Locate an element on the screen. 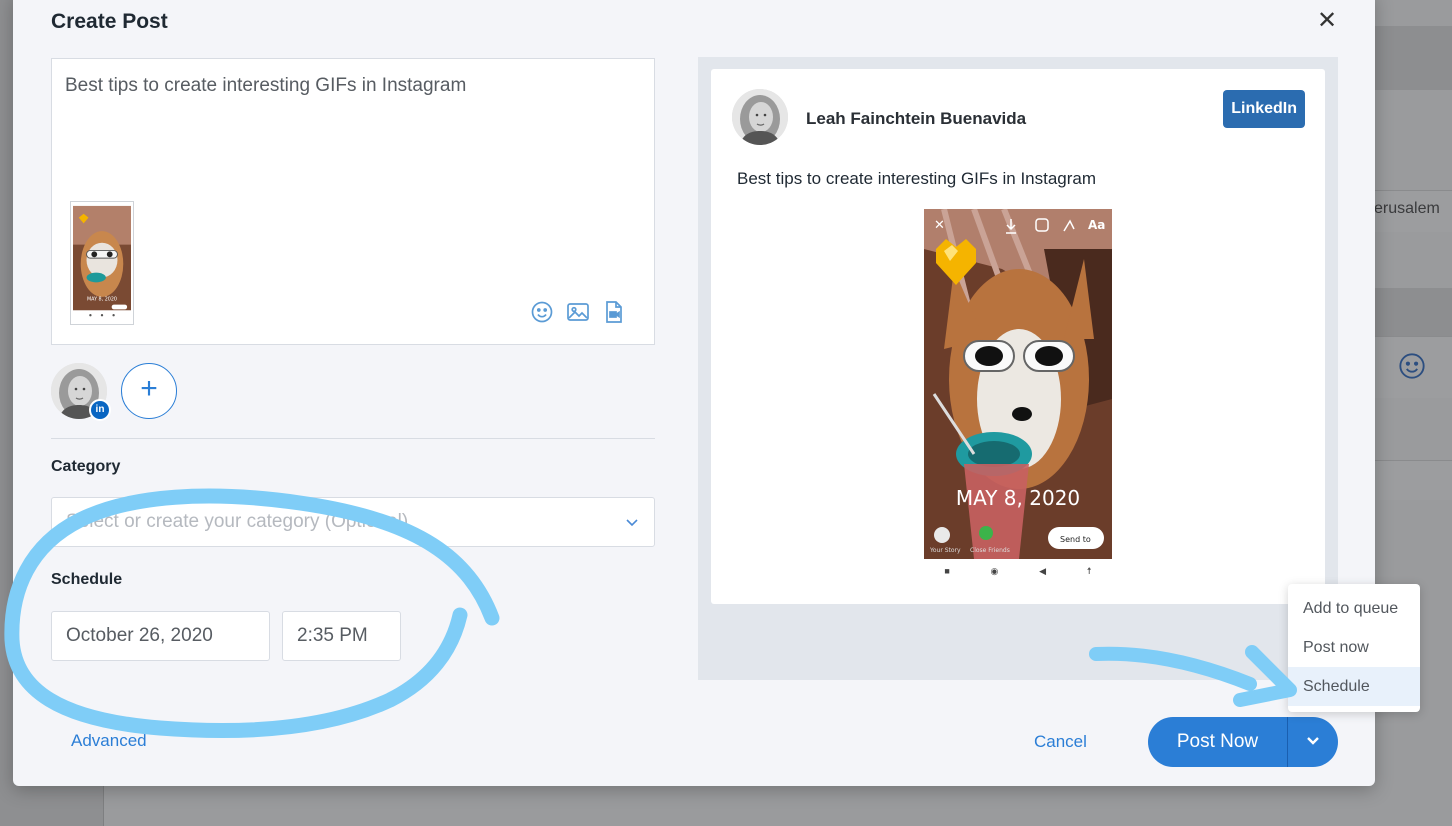  attached-image-thumbnail: MAY 8, 2020 is located at coordinates (102, 263).